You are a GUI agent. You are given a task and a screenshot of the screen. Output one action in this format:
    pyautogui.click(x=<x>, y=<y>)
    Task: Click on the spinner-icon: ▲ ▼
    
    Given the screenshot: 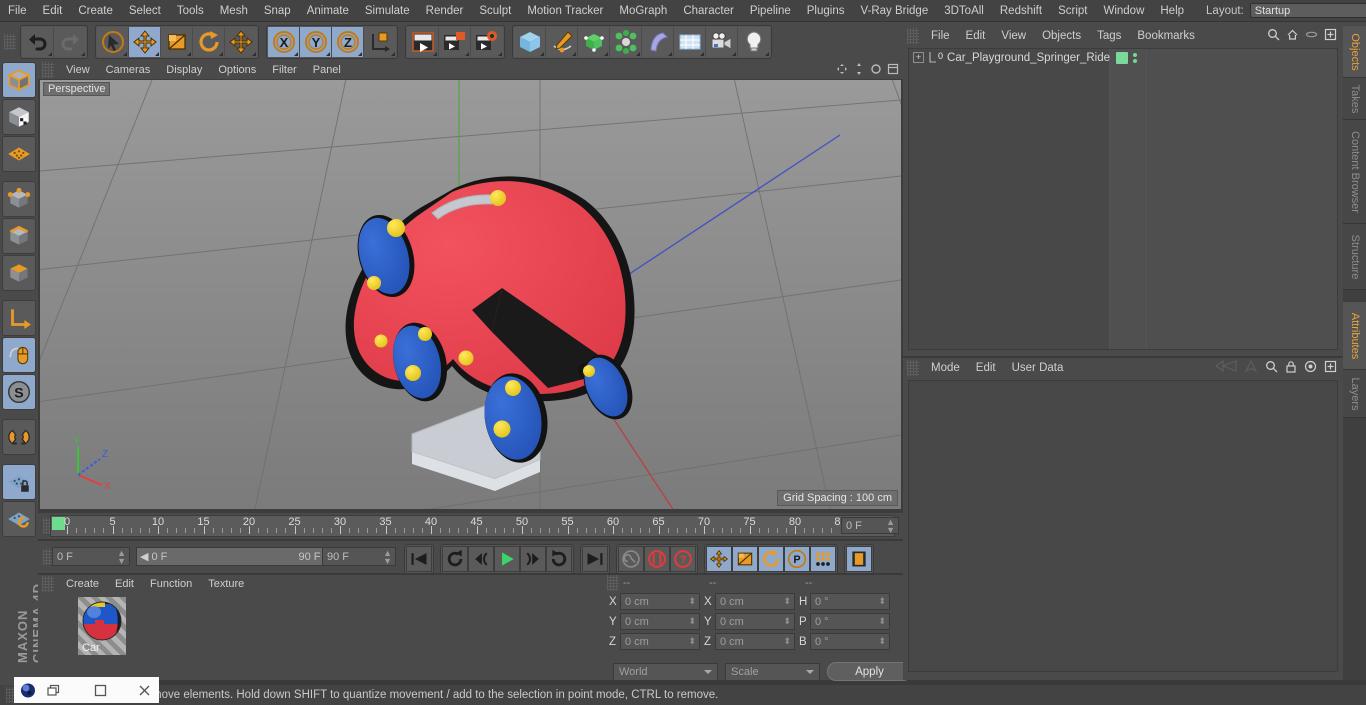 What is the action you would take?
    pyautogui.click(x=121, y=556)
    